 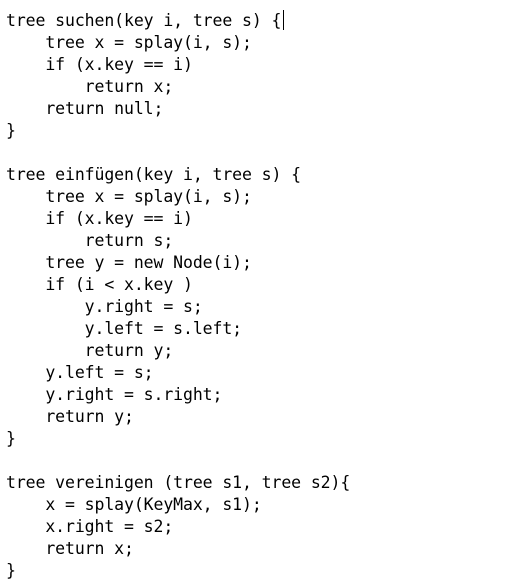 I want to click on code-line: y.left = s.left;, so click(x=255, y=329).